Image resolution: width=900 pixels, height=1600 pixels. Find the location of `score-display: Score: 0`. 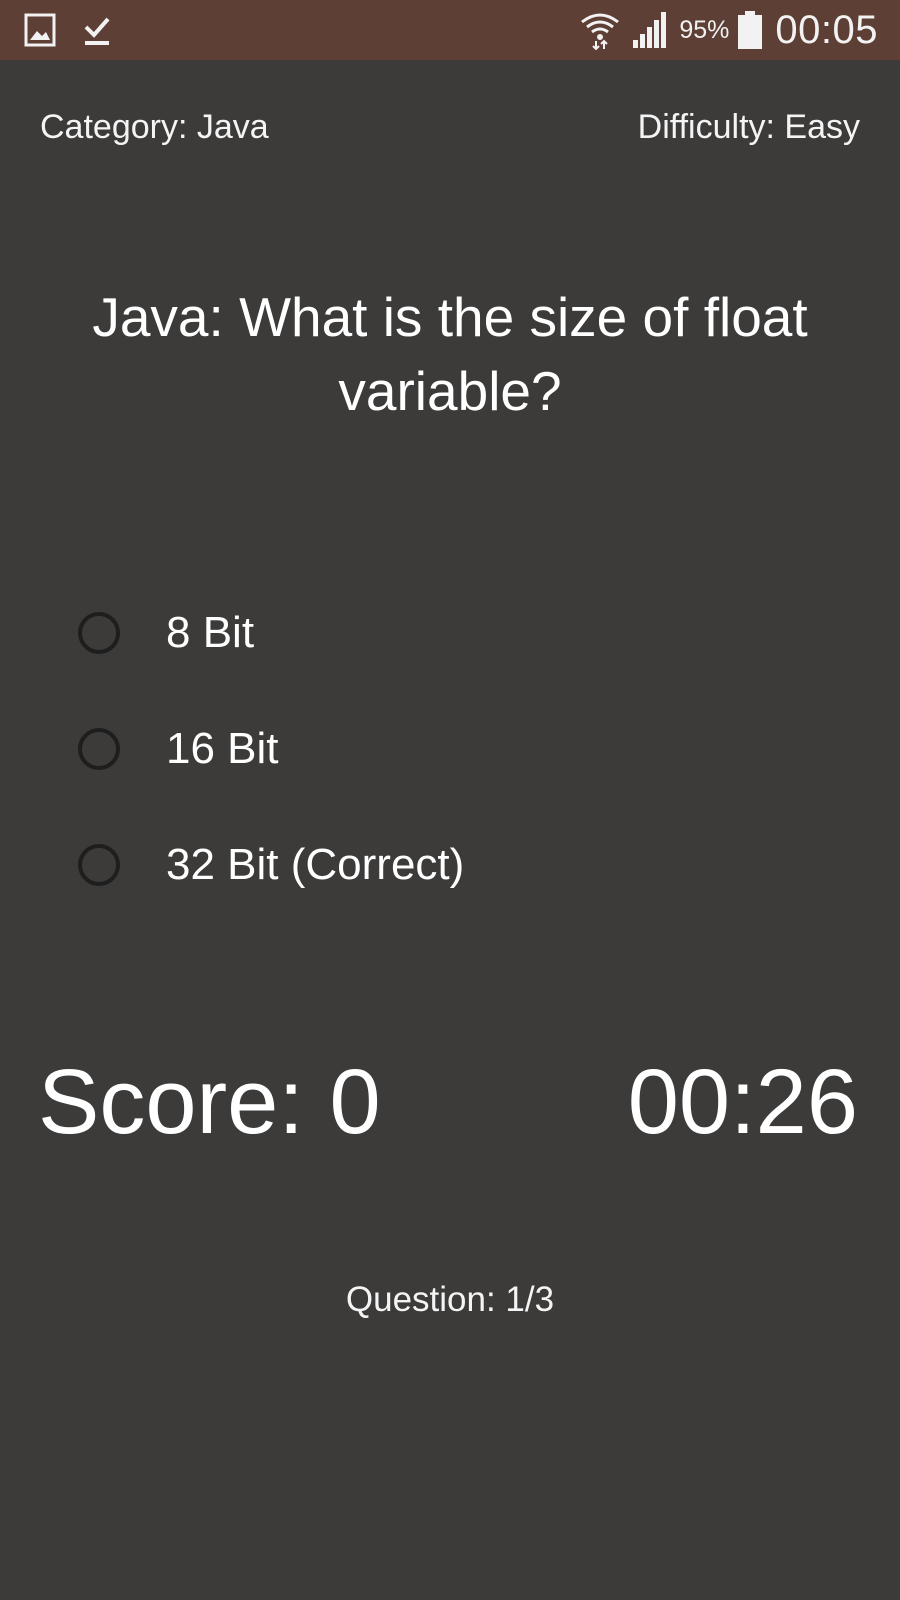

score-display: Score: 0 is located at coordinates (209, 1102).